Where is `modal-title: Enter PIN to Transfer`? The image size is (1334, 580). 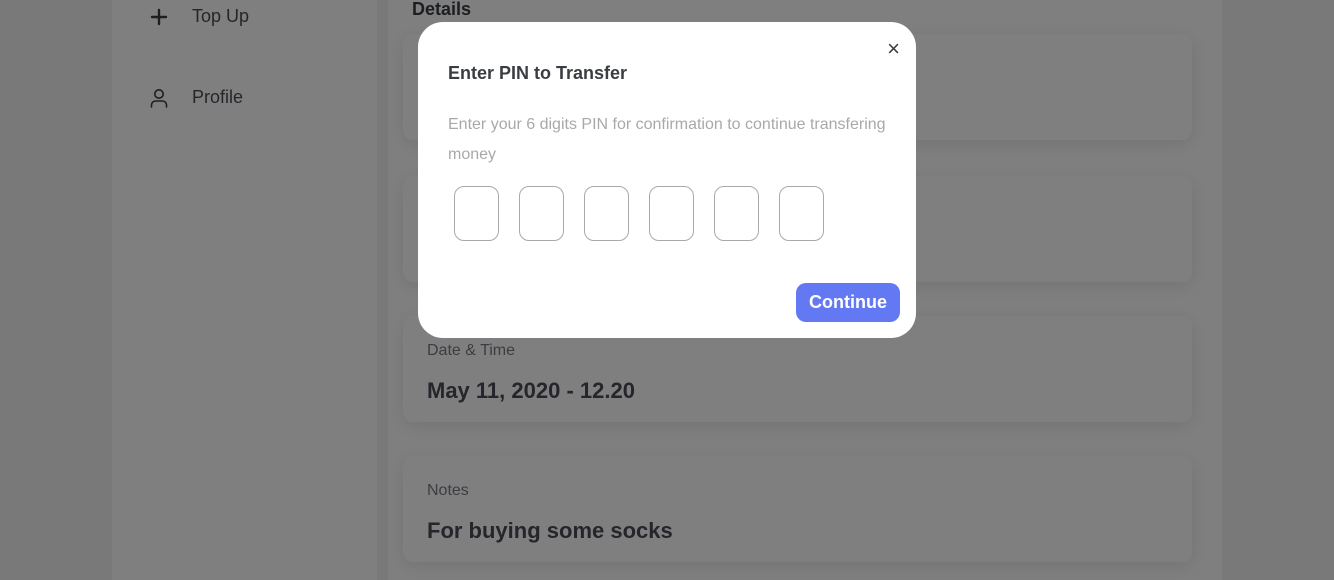 modal-title: Enter PIN to Transfer is located at coordinates (538, 73).